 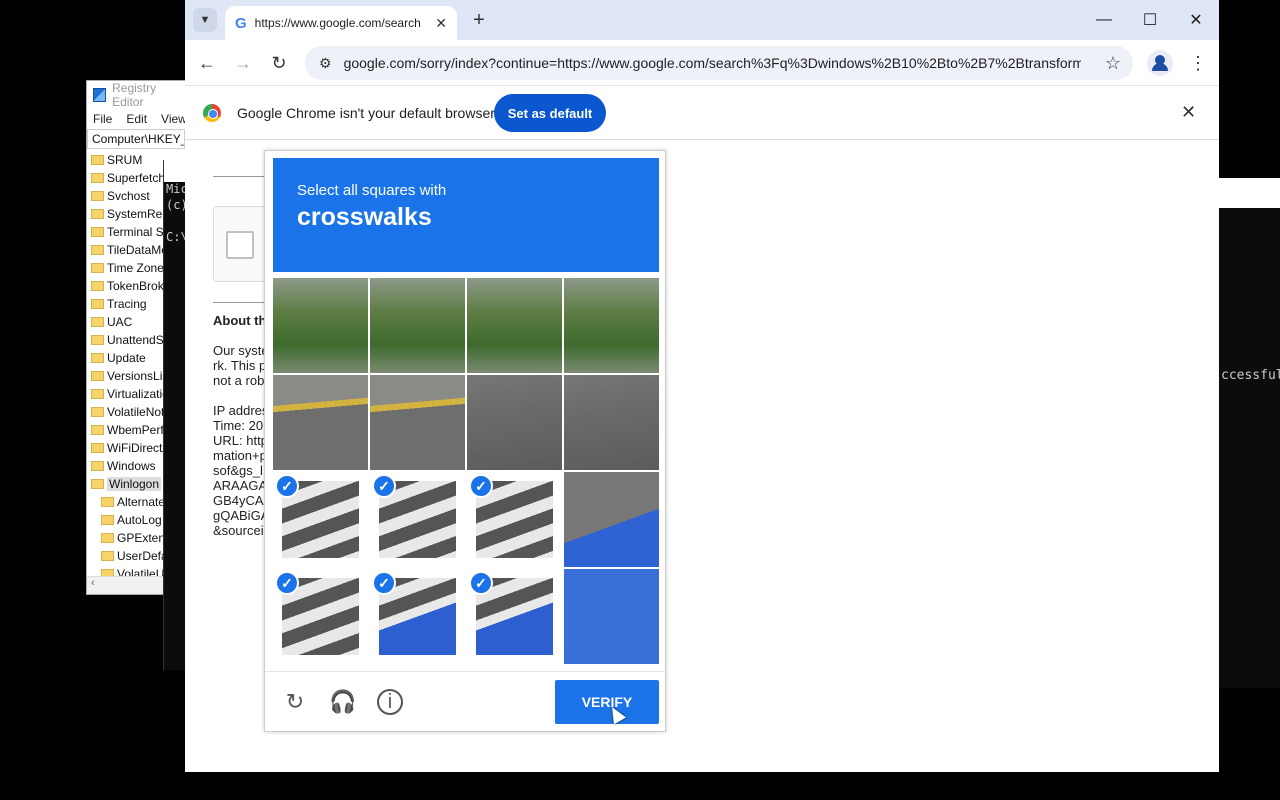 I want to click on bookmark-star-icon: ☆, so click(x=1113, y=63).